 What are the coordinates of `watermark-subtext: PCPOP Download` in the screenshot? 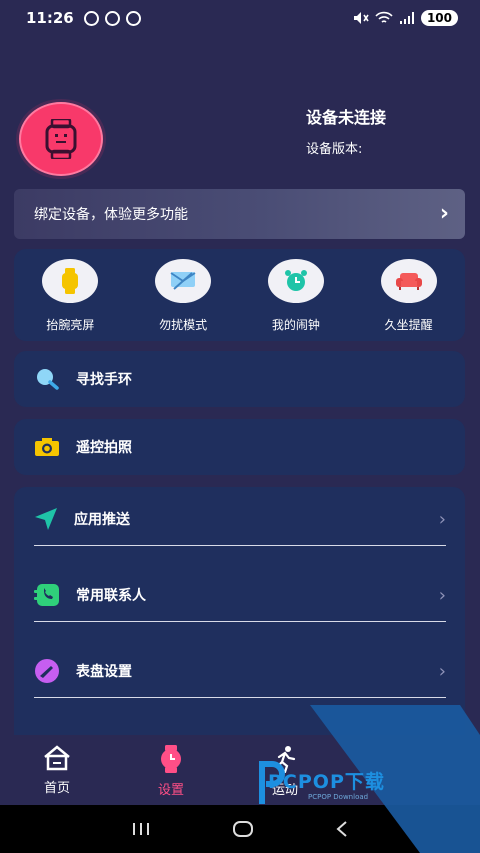 It's located at (338, 797).